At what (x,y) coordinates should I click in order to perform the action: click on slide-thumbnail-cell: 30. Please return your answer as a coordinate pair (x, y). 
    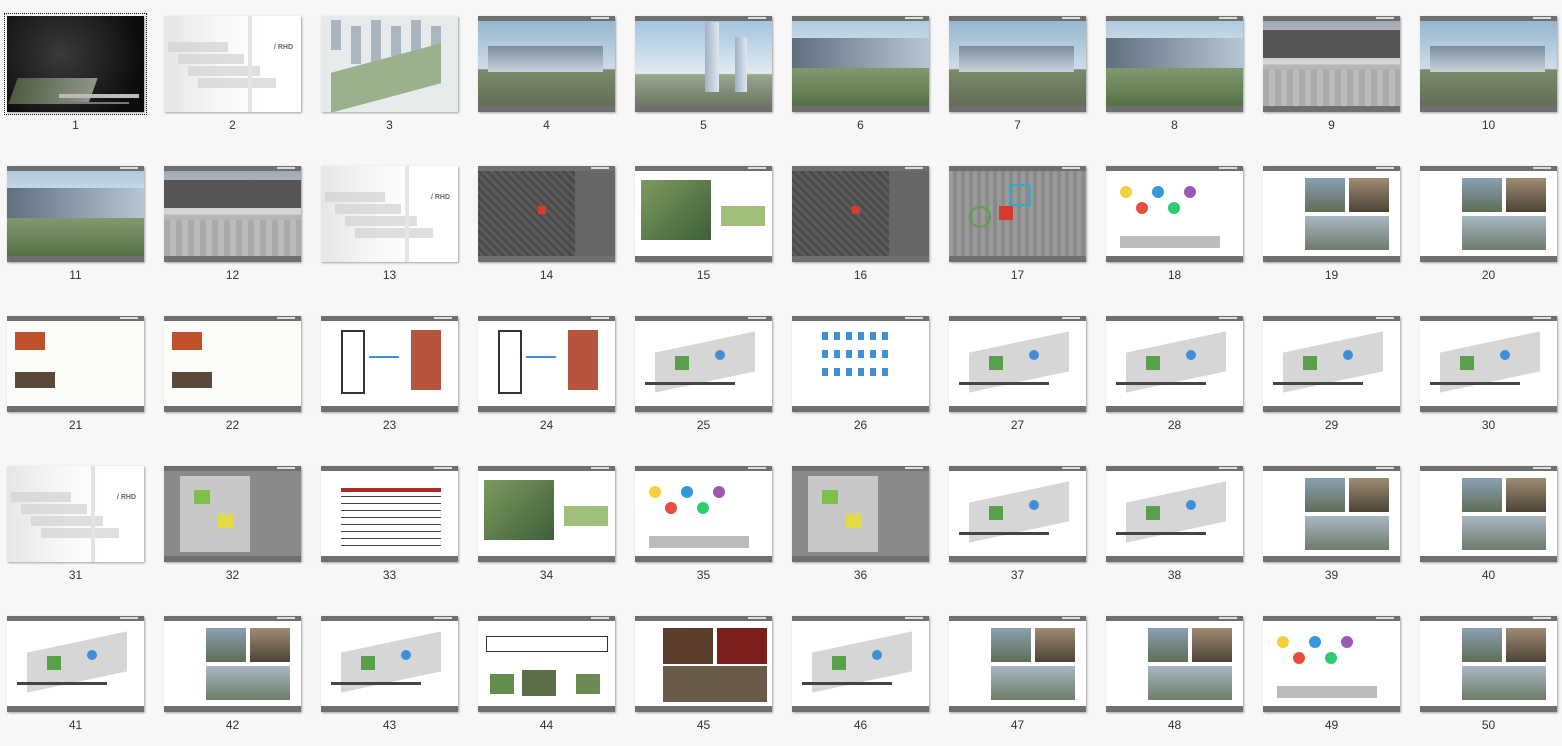
    Looking at the image, I should click on (1488, 374).